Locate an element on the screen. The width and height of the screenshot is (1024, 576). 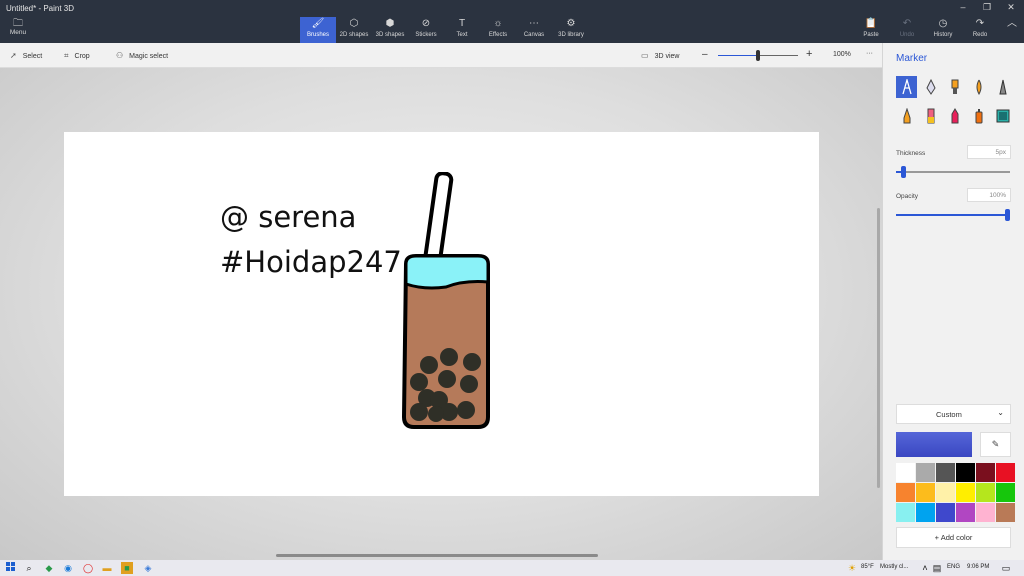
opacity-slider-fill is located at coordinates (953, 215).